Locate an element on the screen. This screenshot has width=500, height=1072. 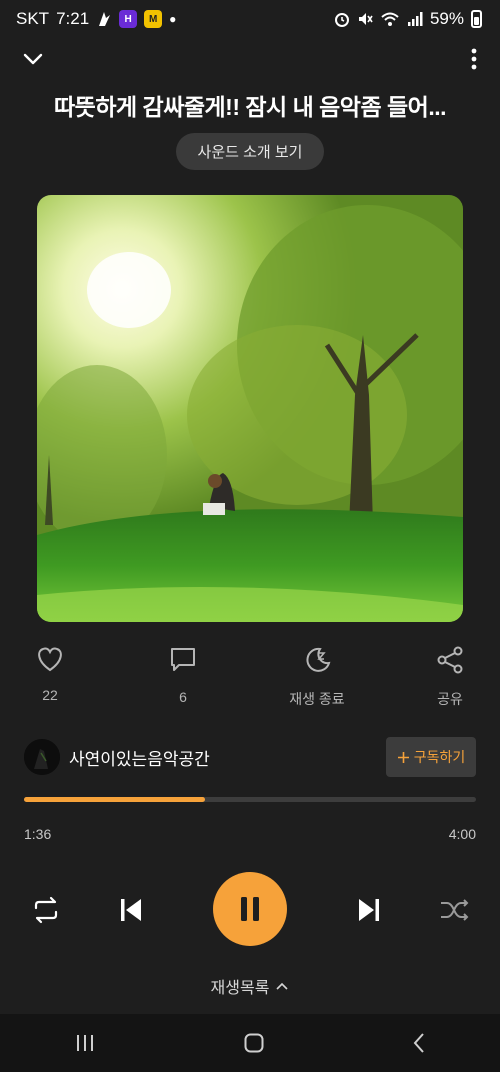
chevron-up-icon is located at coordinates (282, 986).